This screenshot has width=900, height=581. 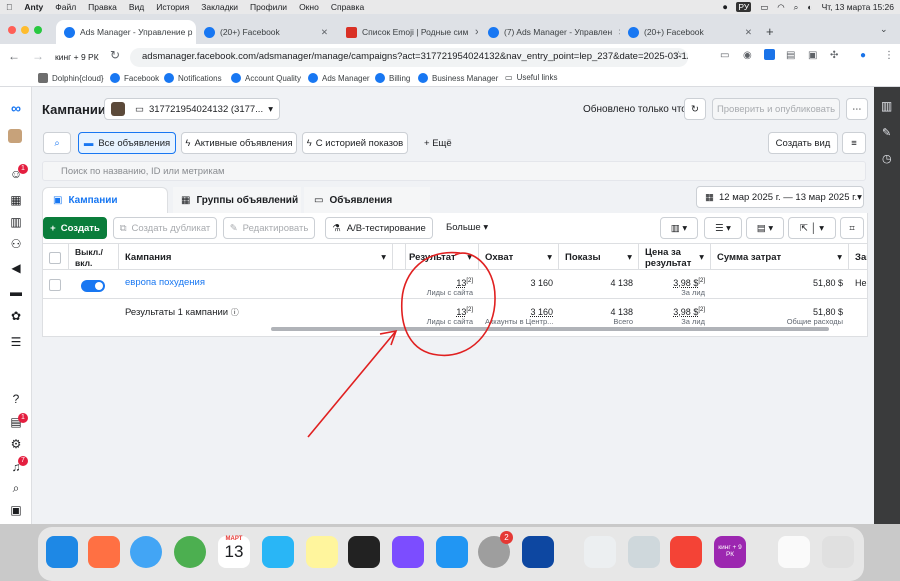 I want to click on search-icon: ⌕, so click(x=796, y=7).